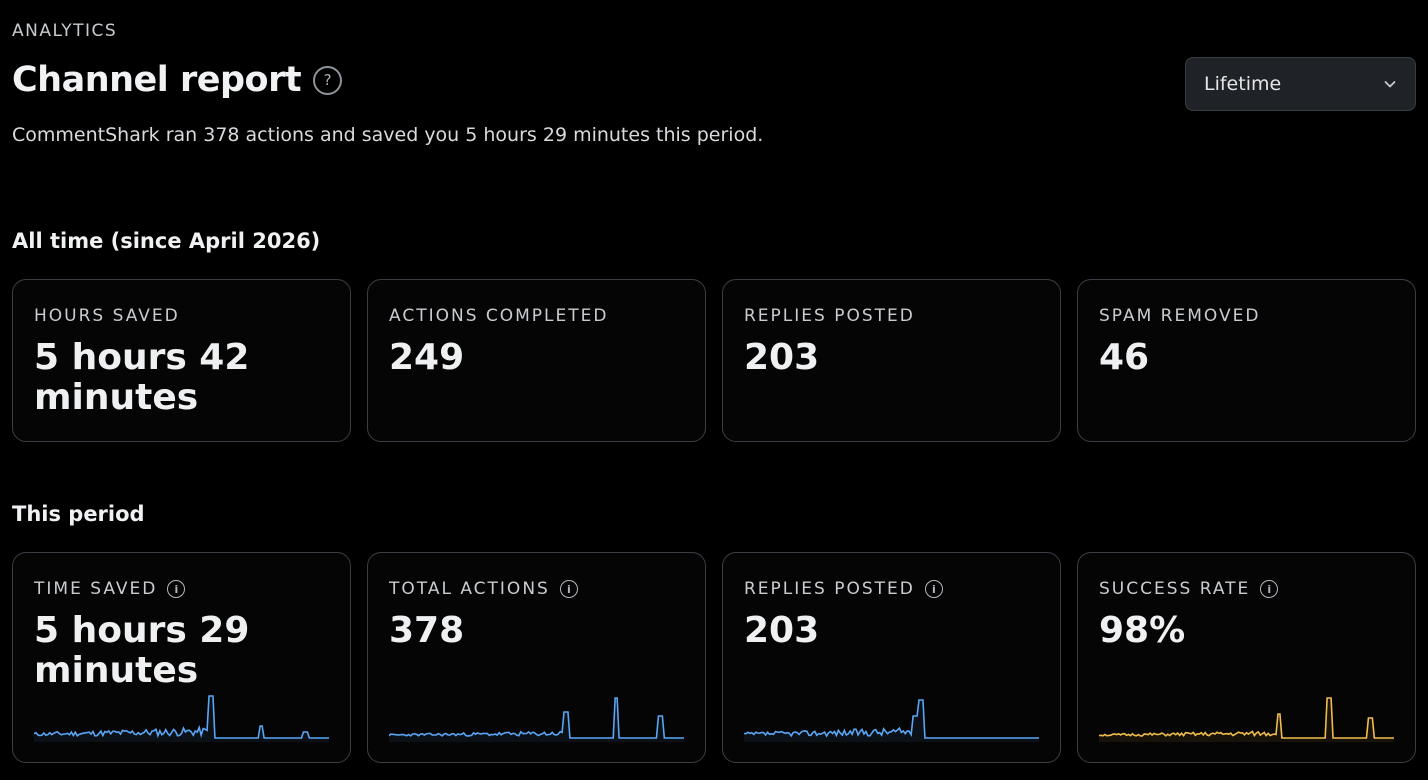 The image size is (1428, 780). I want to click on help-icon: ?, so click(328, 80).